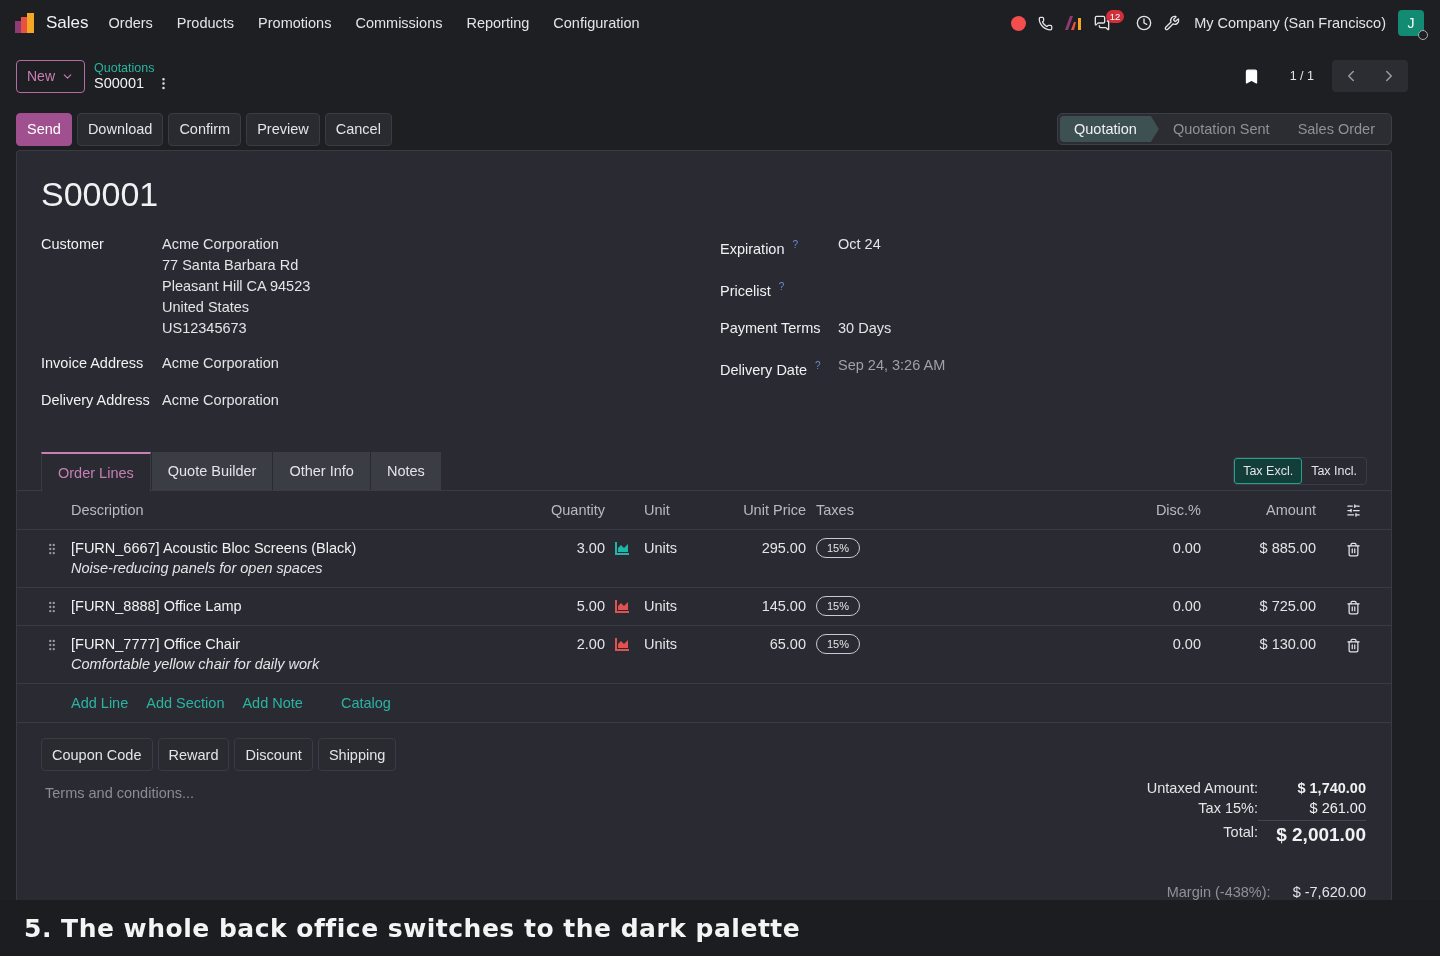  I want to click on app-logo-icon, so click(25, 23).